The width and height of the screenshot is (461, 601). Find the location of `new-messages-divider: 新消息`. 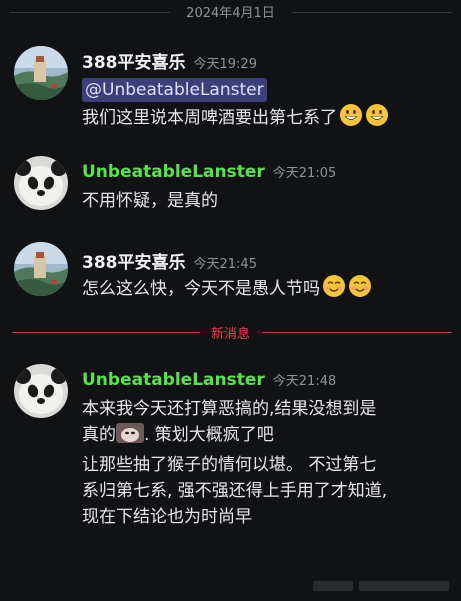

new-messages-divider: 新消息 is located at coordinates (230, 332).